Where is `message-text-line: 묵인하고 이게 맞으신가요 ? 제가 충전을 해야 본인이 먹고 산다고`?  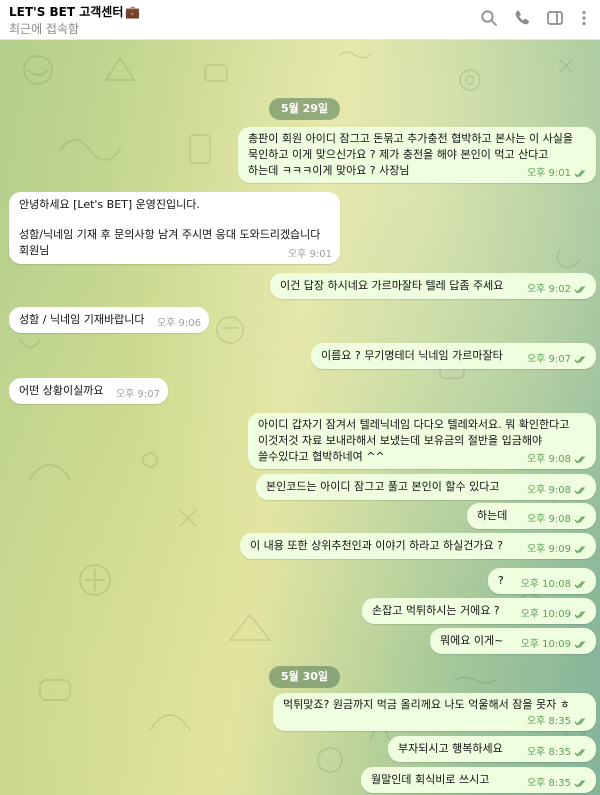
message-text-line: 묵인하고 이게 맞으신가요 ? 제가 충전을 해야 본인이 먹고 산다고 is located at coordinates (398, 154).